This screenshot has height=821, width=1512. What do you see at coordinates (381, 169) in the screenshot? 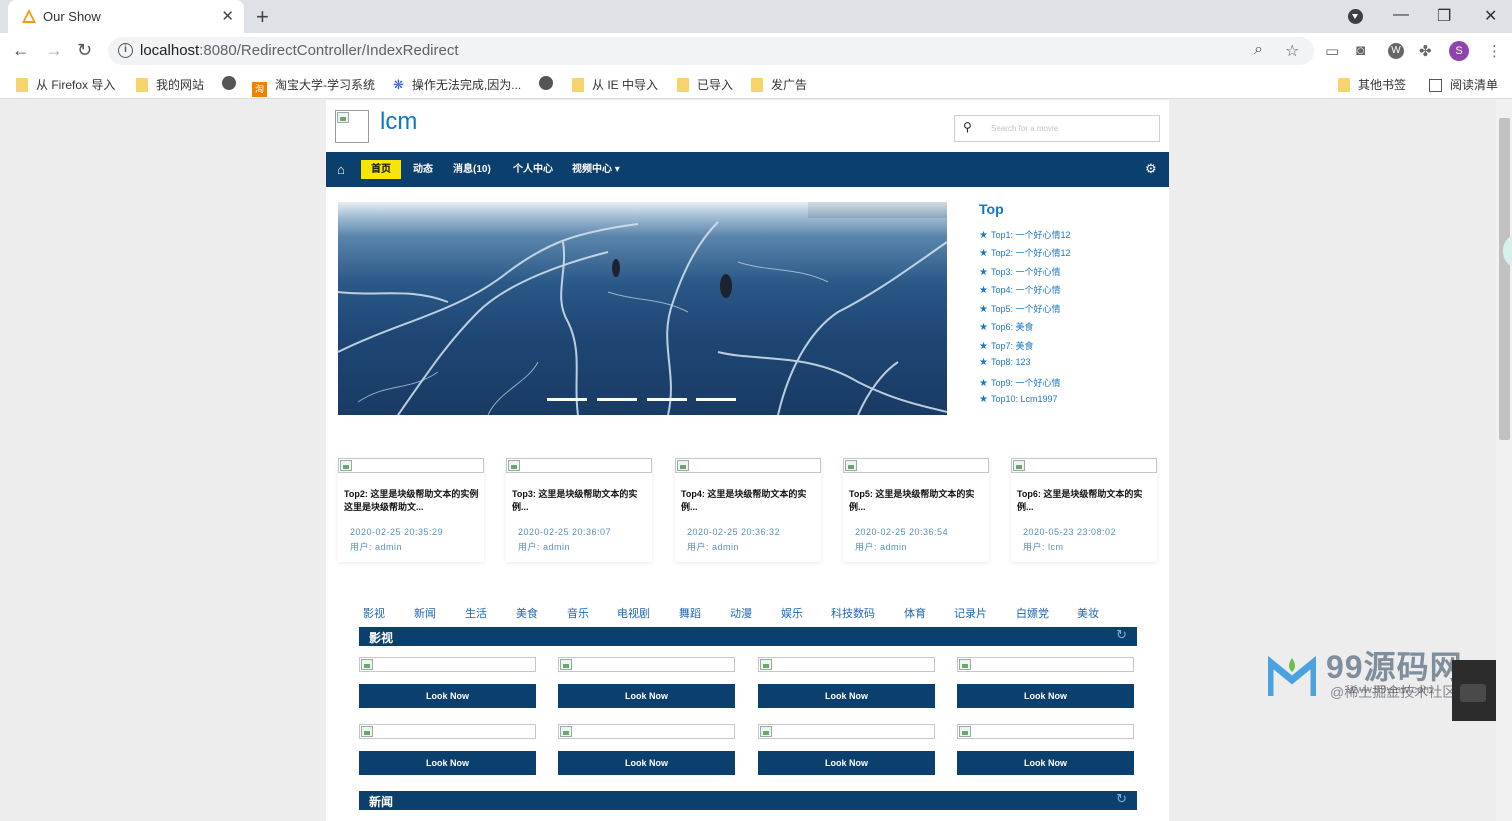
I see `nav-home: 首页` at bounding box center [381, 169].